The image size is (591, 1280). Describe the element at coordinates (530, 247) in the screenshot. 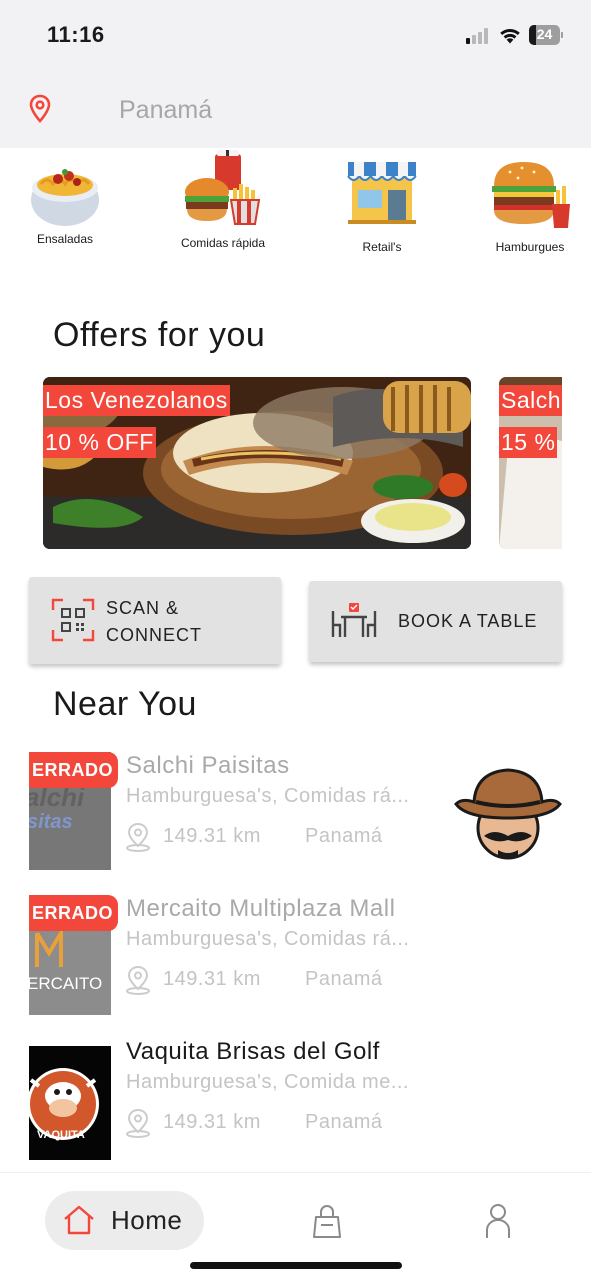

I see `category-label: Hamburgues` at that location.